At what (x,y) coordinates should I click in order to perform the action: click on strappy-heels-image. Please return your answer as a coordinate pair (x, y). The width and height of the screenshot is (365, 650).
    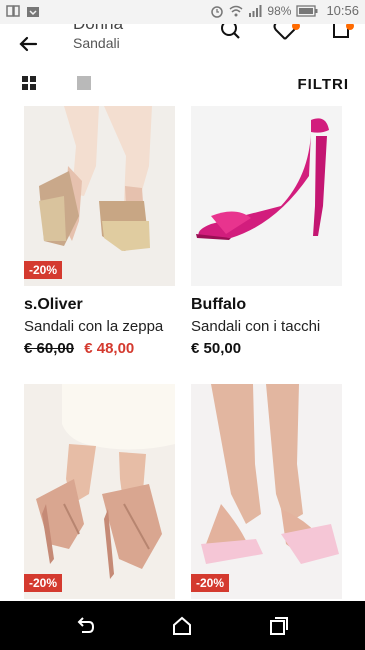
    Looking at the image, I should click on (99, 491).